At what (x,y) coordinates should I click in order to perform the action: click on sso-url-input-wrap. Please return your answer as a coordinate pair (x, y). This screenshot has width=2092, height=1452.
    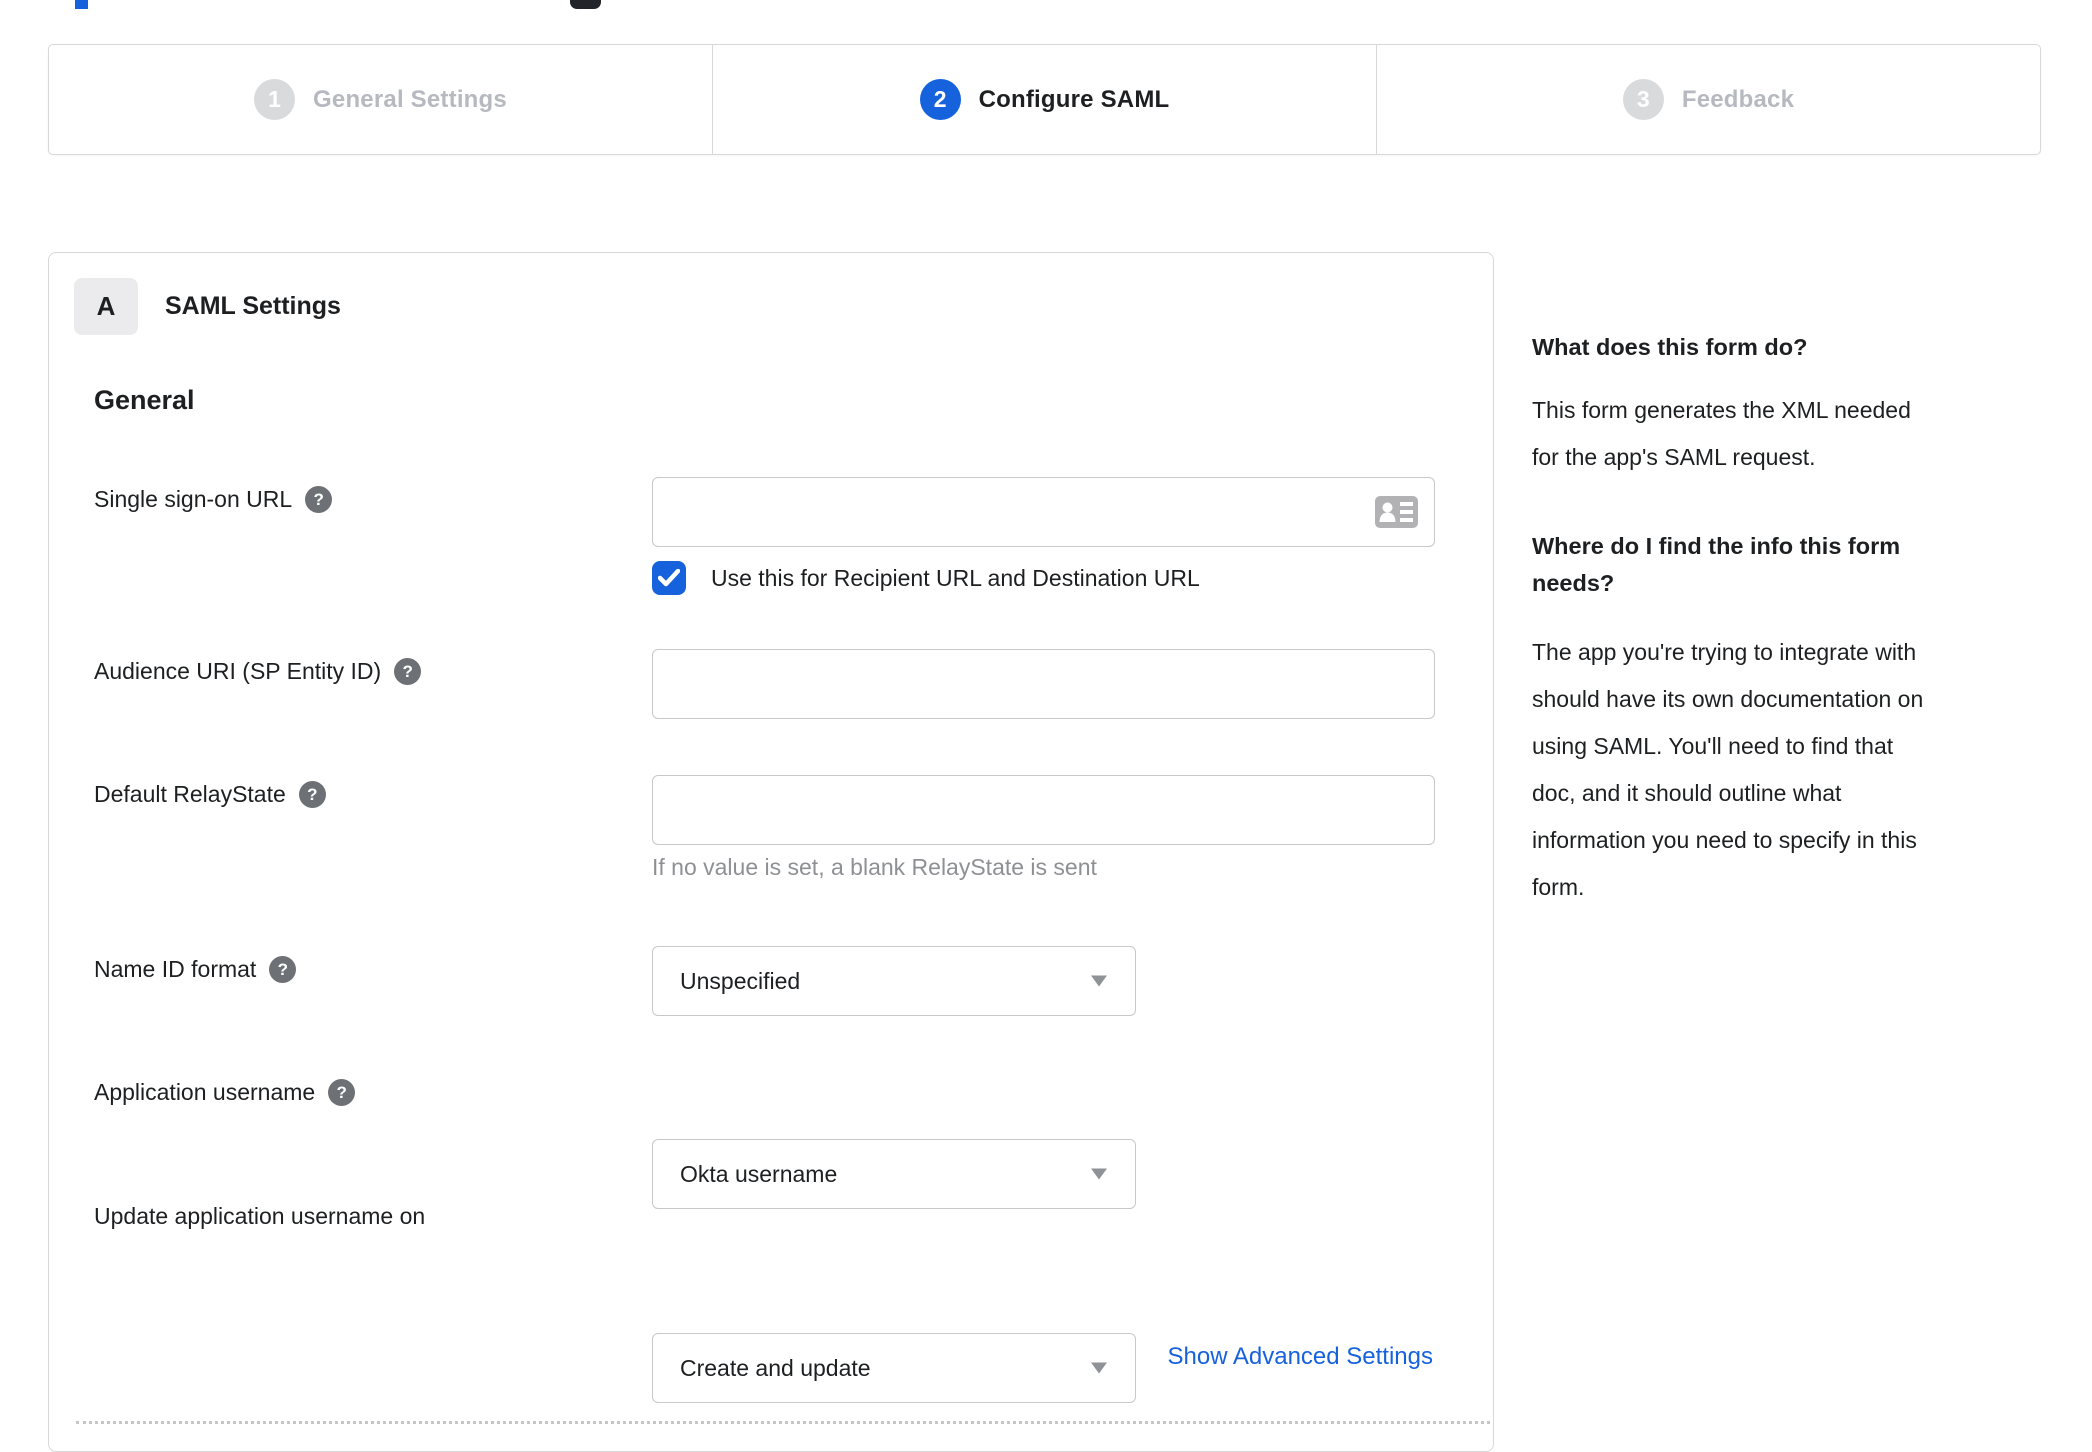
    Looking at the image, I should click on (1043, 512).